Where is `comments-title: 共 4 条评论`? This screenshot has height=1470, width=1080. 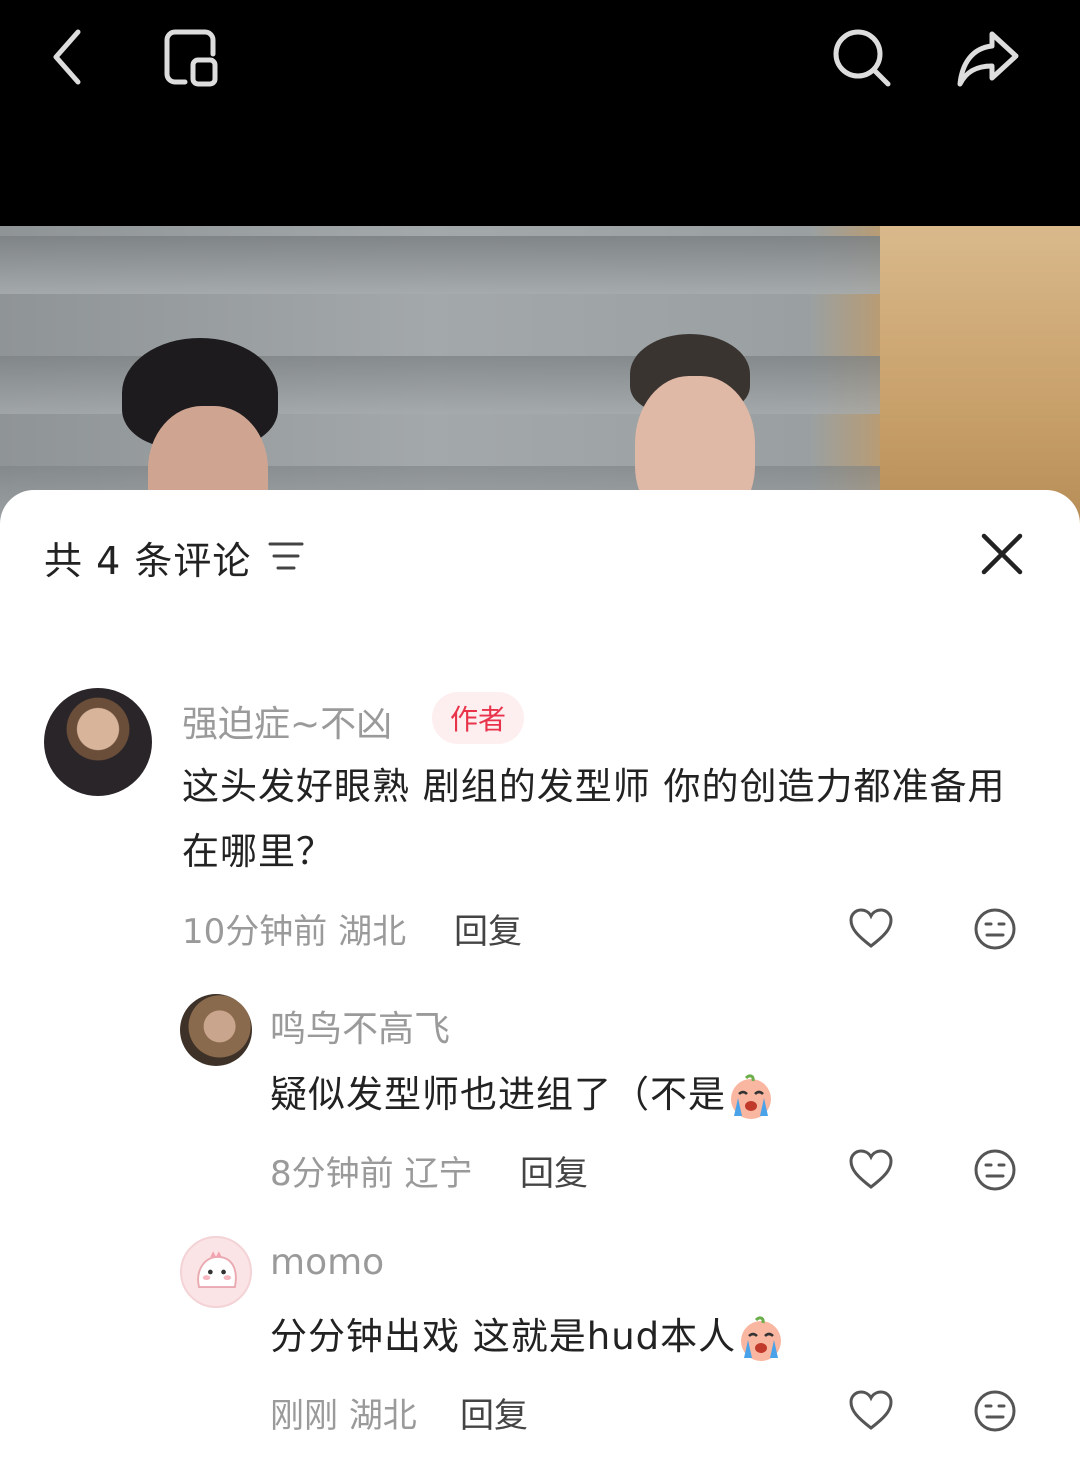 comments-title: 共 4 条评论 is located at coordinates (148, 561).